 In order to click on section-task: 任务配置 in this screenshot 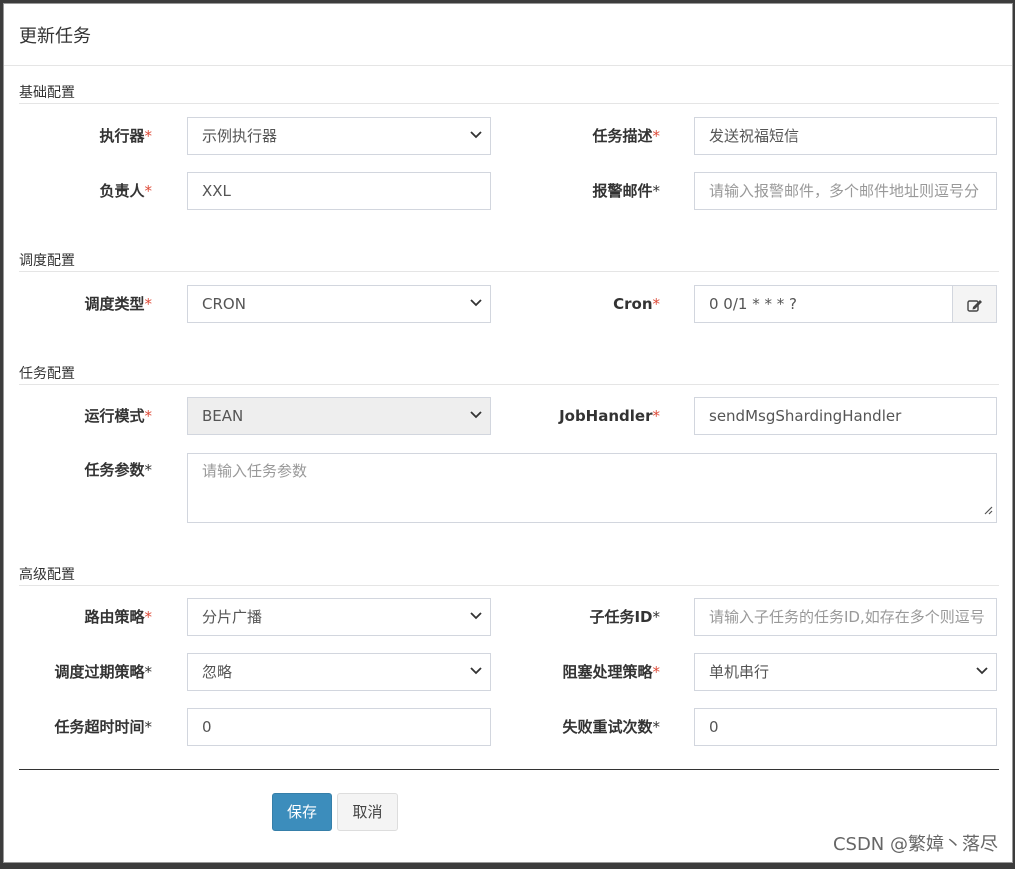, I will do `click(509, 374)`.